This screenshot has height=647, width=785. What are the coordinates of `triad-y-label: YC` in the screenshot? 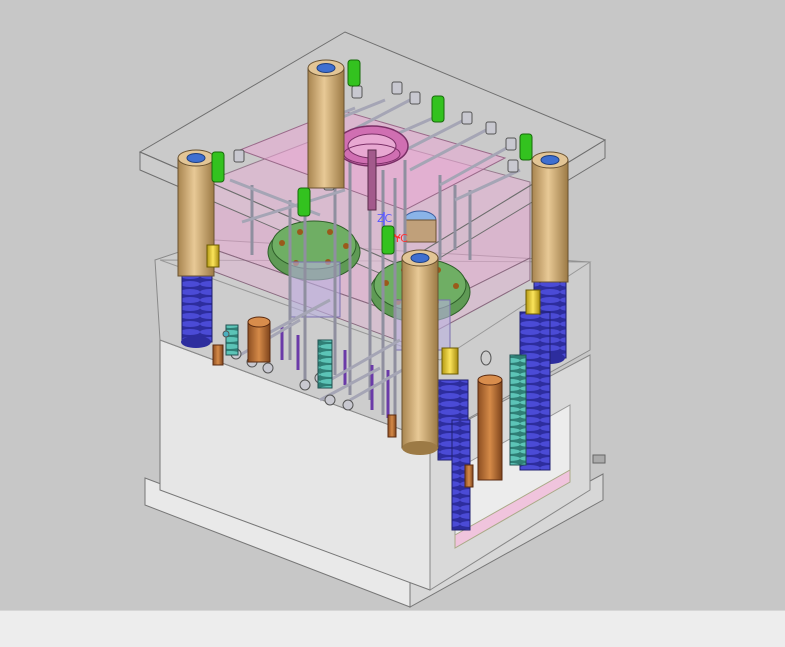 It's located at (400, 238).